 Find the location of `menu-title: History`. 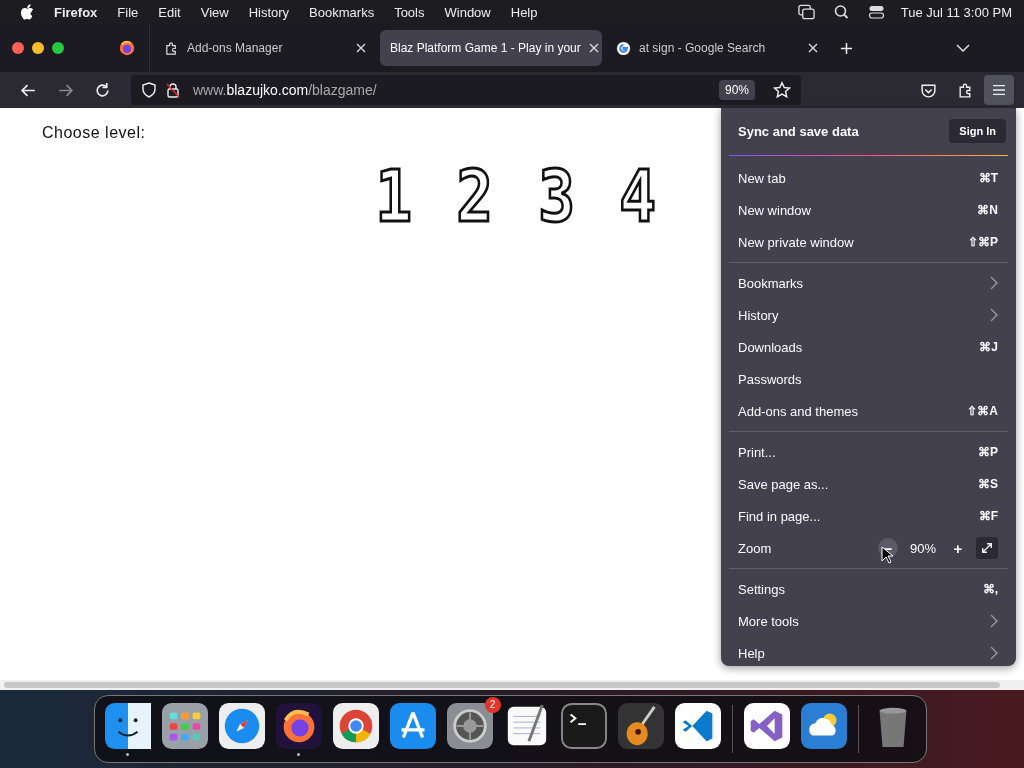

menu-title: History is located at coordinates (269, 12).